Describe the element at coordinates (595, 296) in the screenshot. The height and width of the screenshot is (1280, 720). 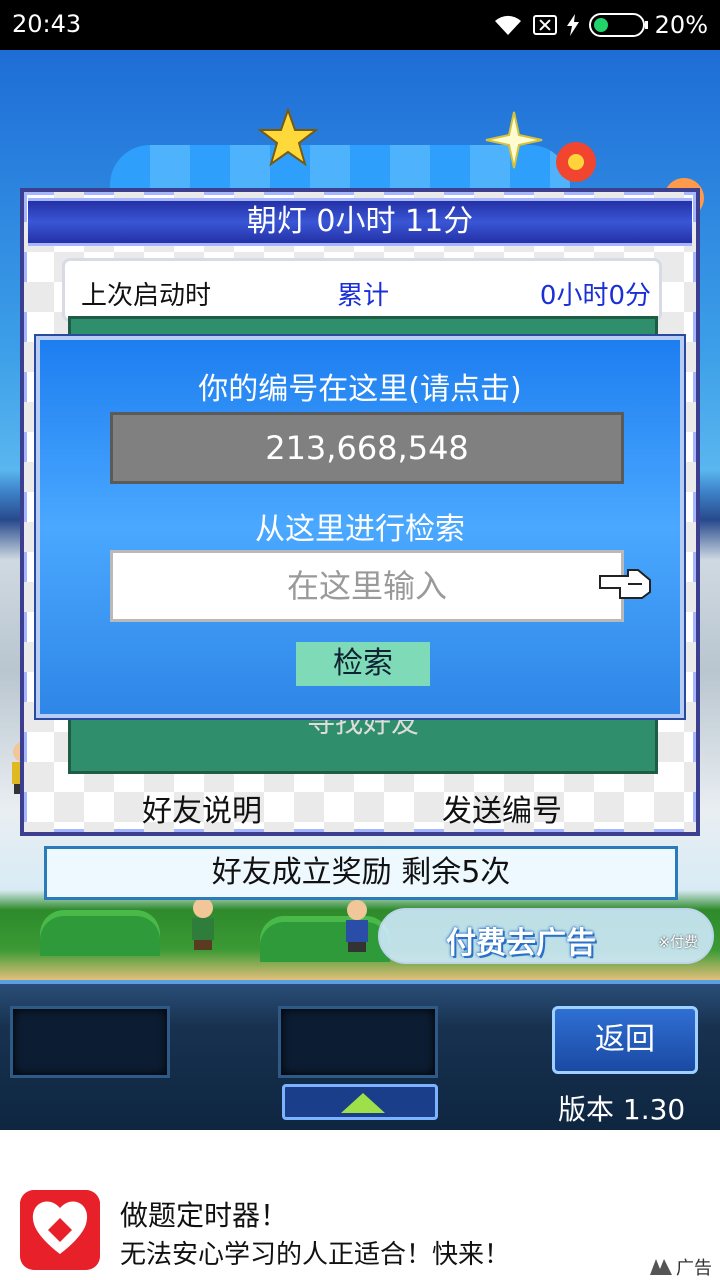
I see `total-time-value: 0小时0分` at that location.